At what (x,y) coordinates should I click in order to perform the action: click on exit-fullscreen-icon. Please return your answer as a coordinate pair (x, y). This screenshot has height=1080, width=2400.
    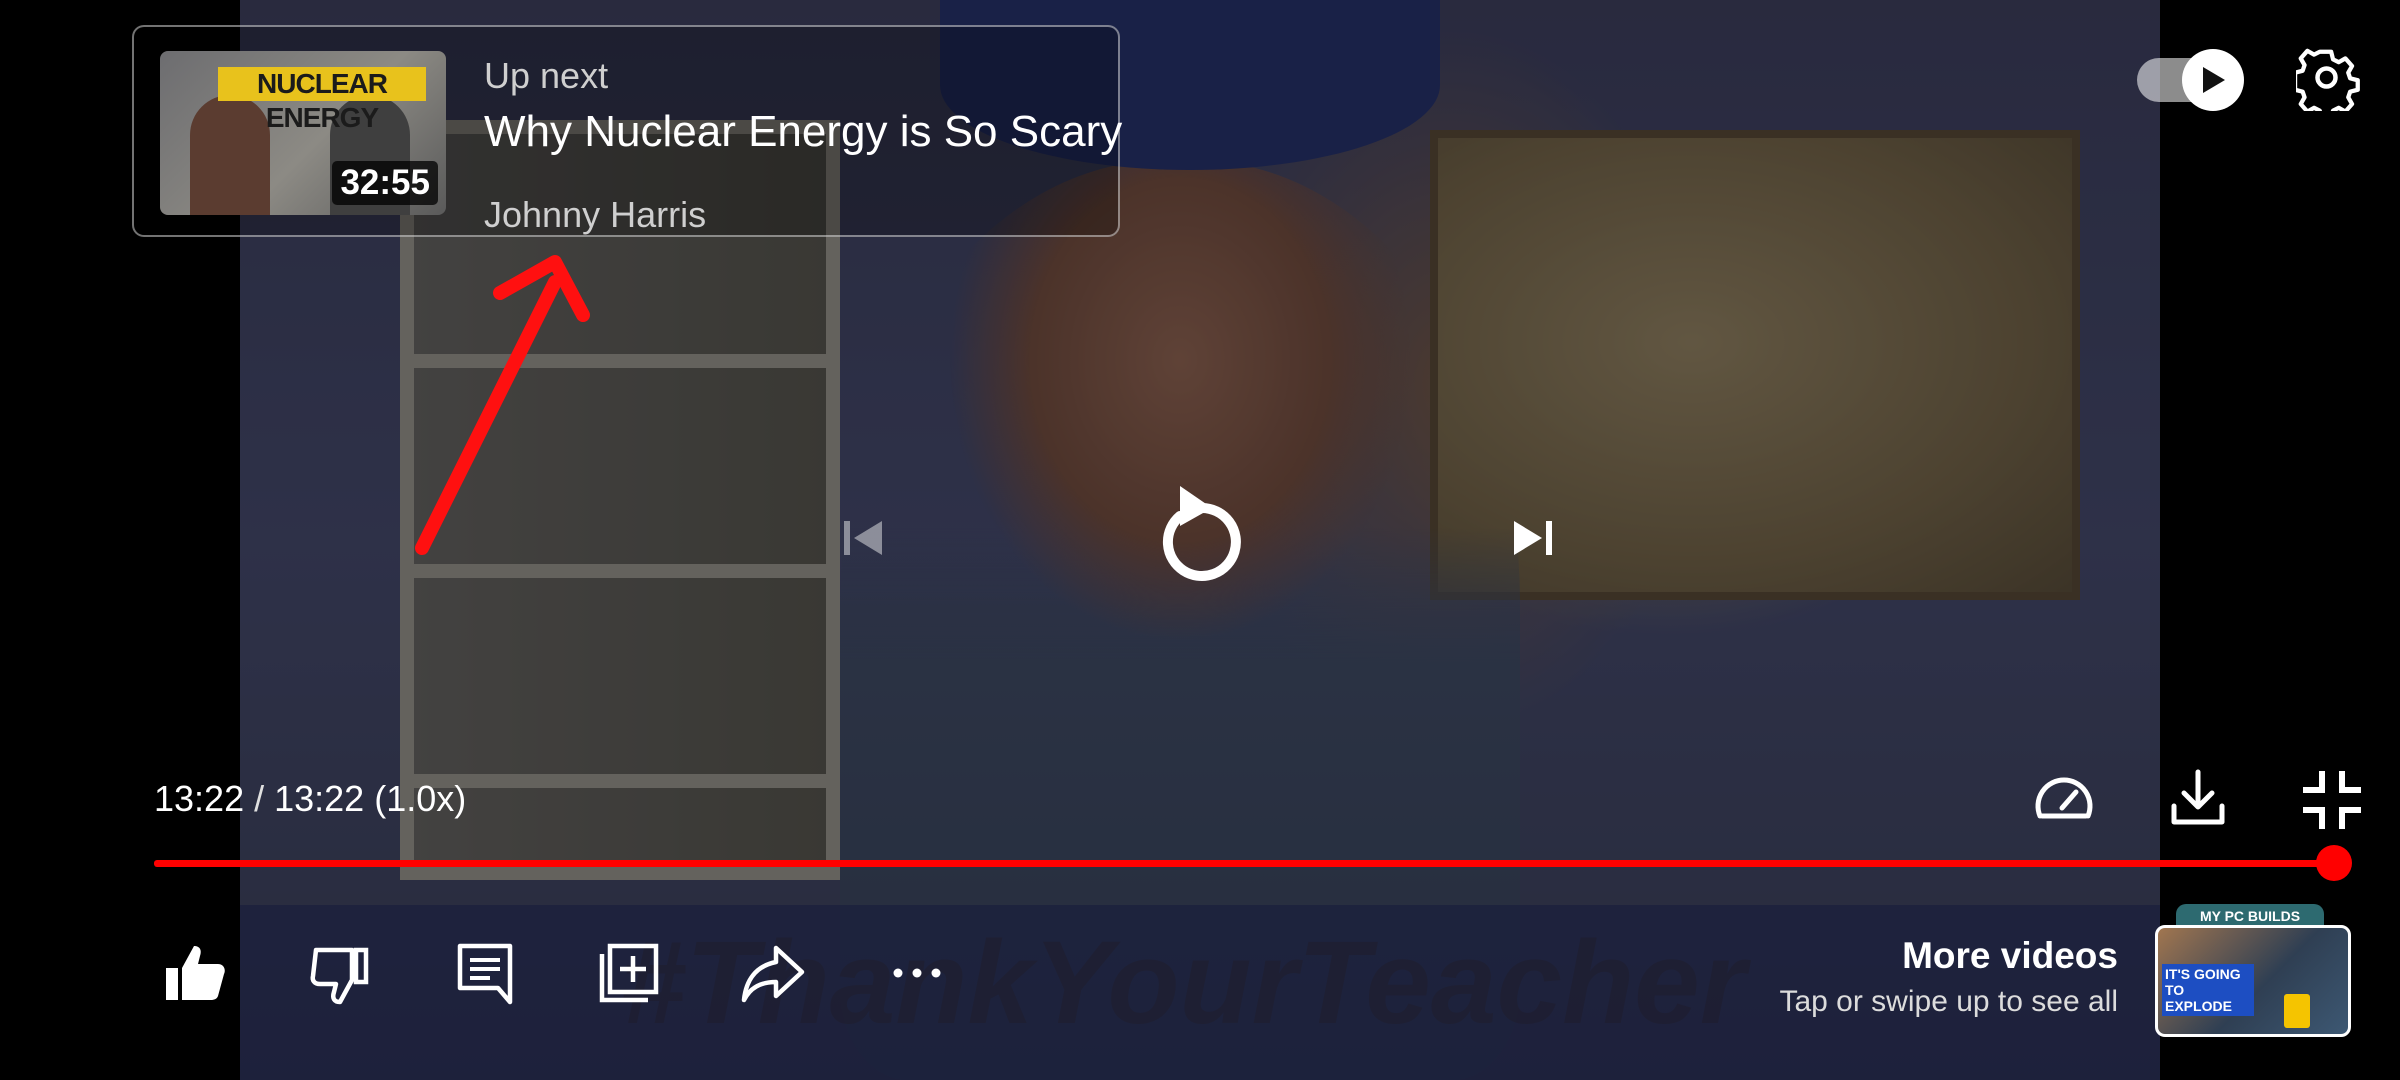
    Looking at the image, I should click on (2332, 800).